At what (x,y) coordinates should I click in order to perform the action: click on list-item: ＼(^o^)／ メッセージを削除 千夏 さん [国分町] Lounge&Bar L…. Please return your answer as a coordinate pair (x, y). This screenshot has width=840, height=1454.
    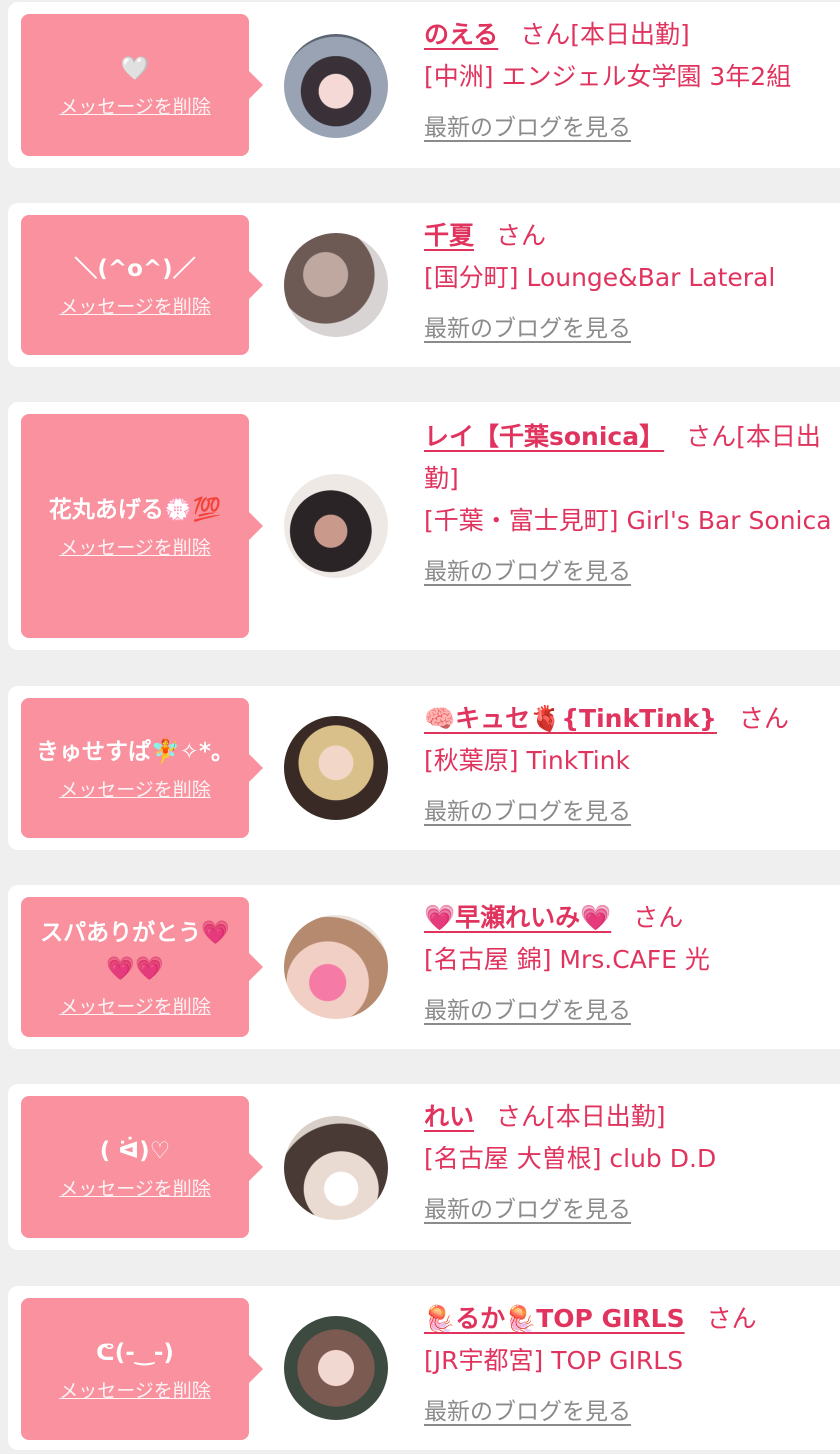
    Looking at the image, I should click on (424, 285).